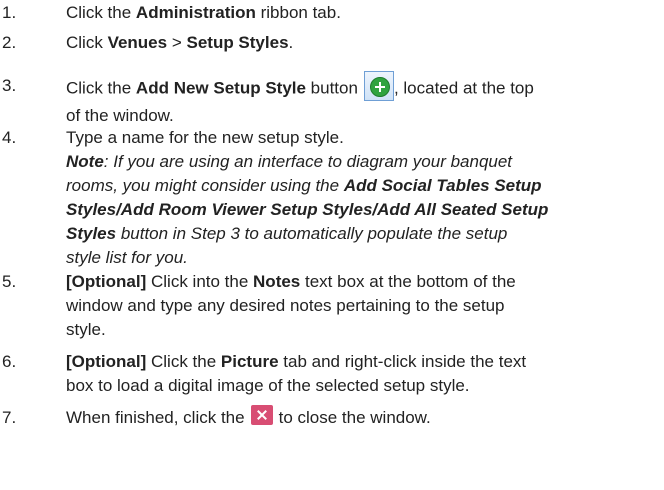  What do you see at coordinates (261, 414) in the screenshot?
I see `close-window-icon` at bounding box center [261, 414].